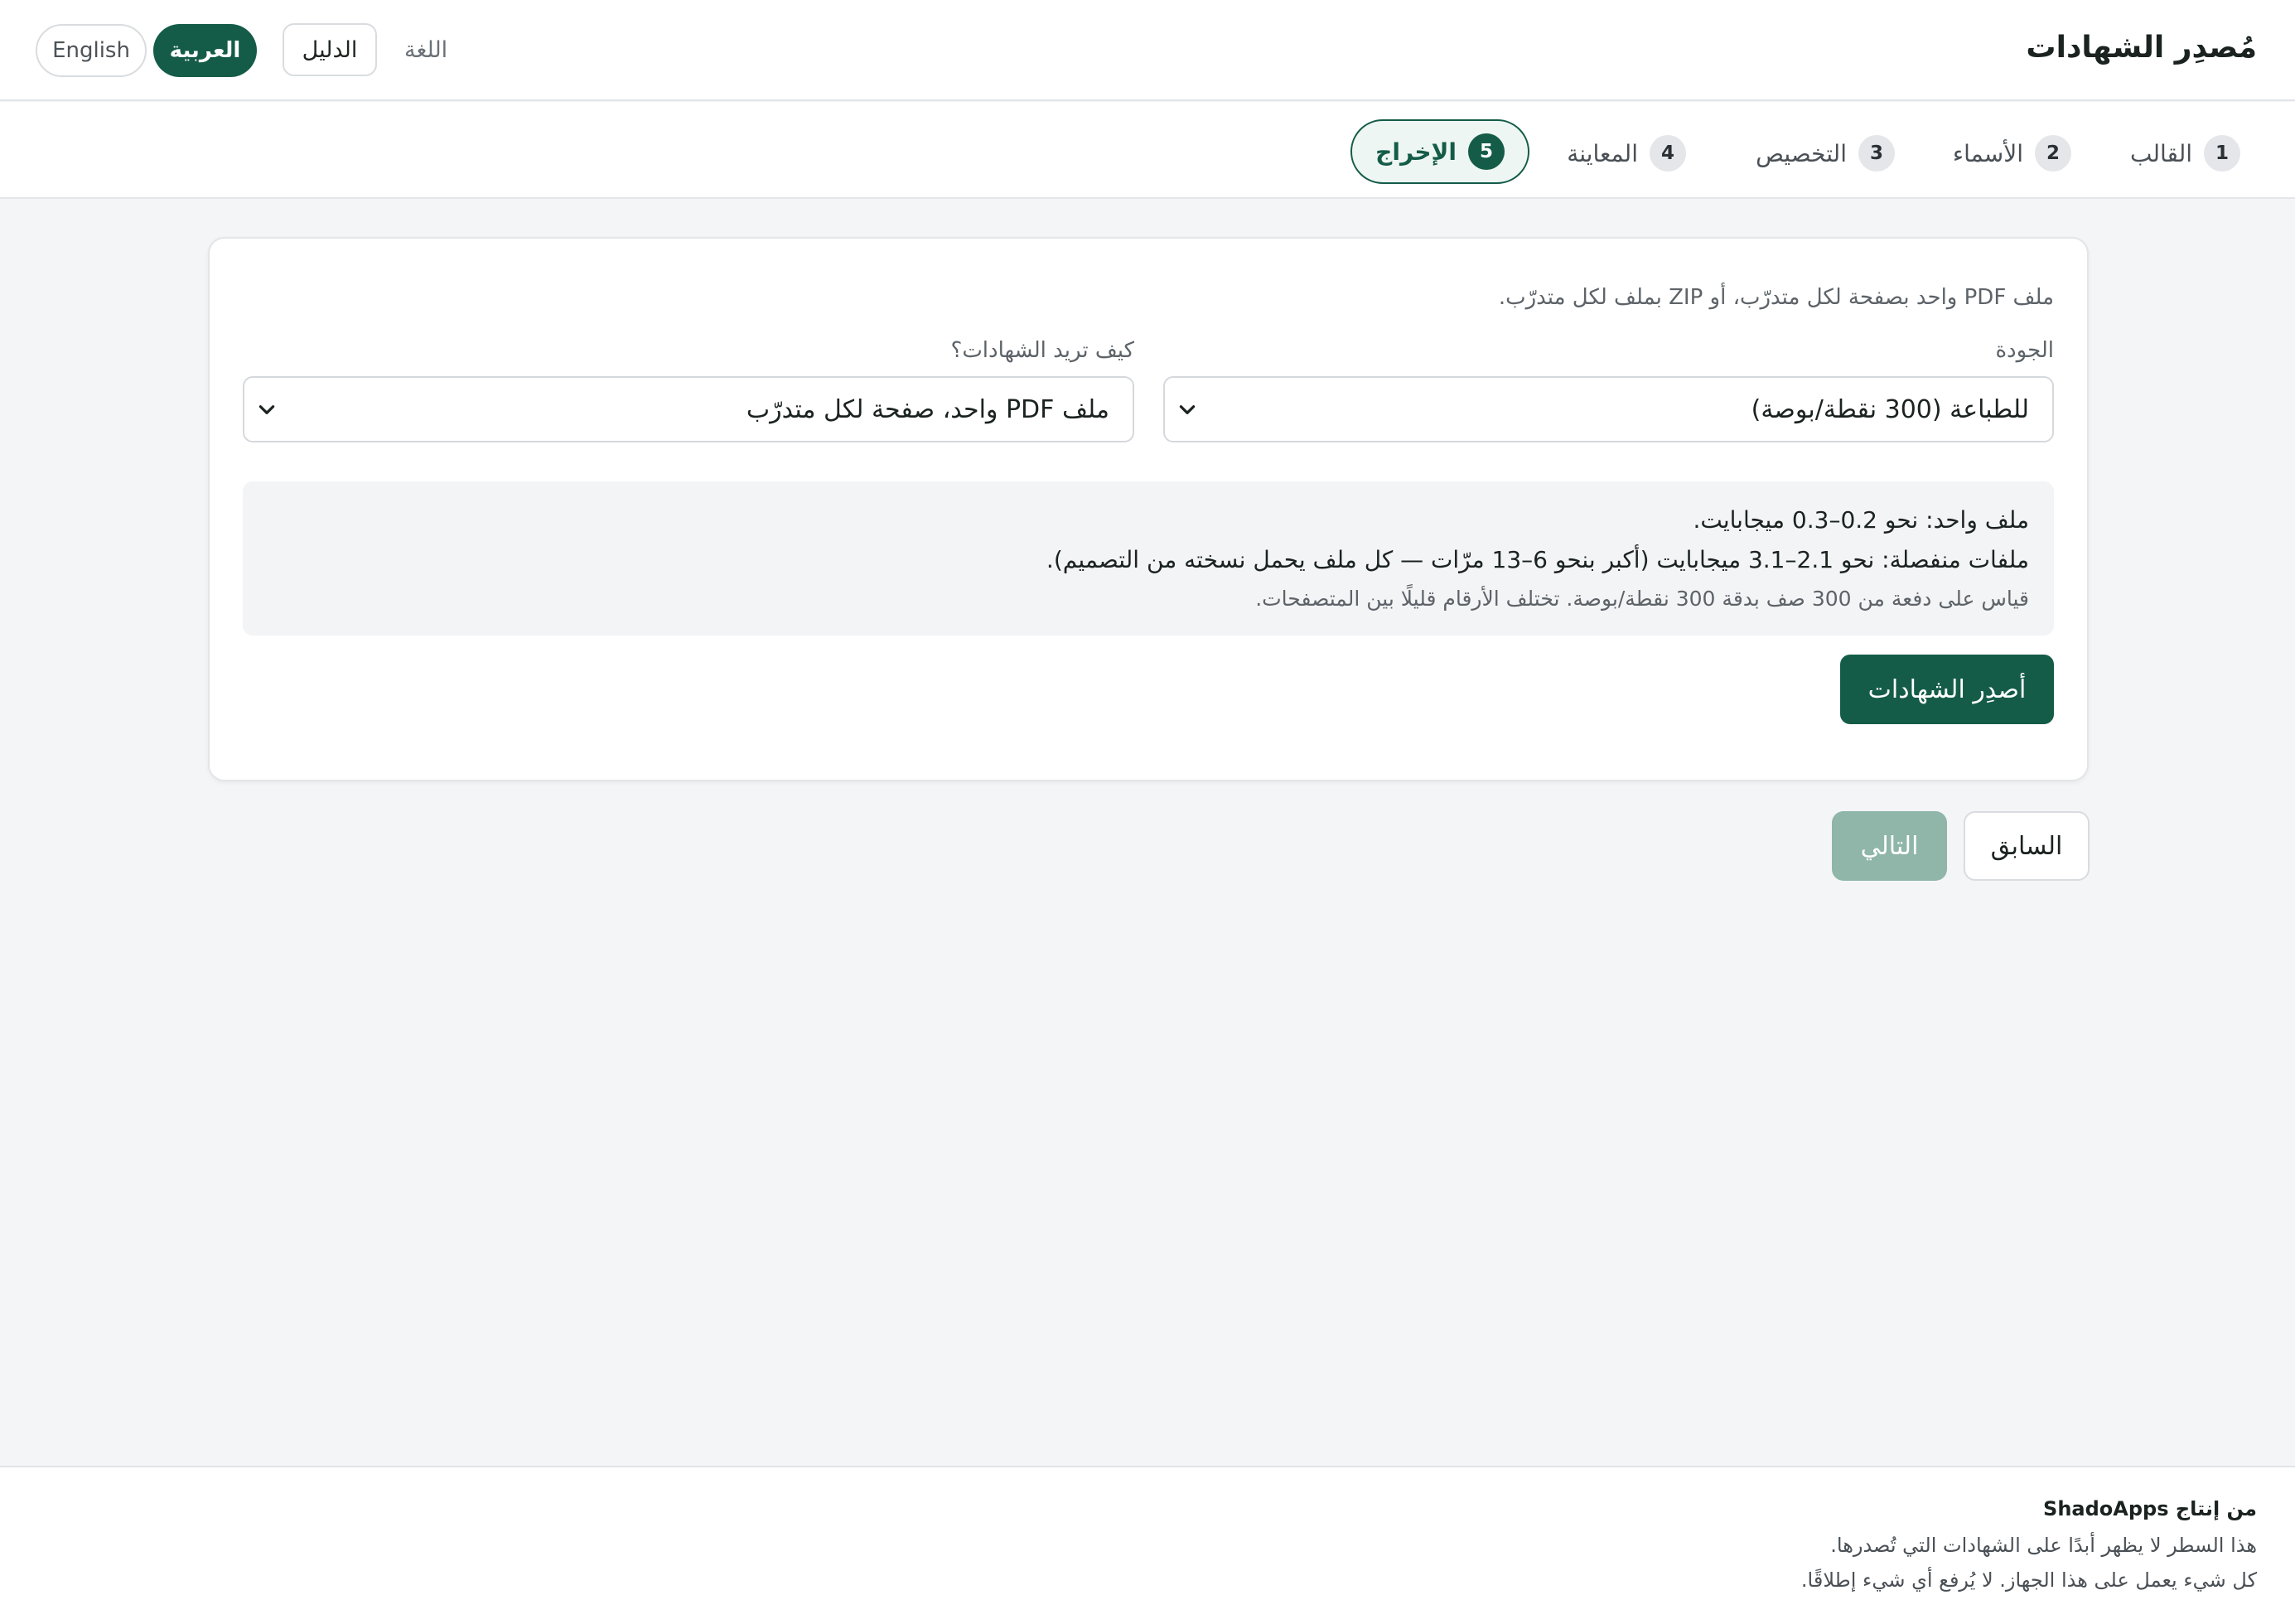 This screenshot has height=1624, width=2295. What do you see at coordinates (2027, 846) in the screenshot?
I see `previous-button: السابق` at bounding box center [2027, 846].